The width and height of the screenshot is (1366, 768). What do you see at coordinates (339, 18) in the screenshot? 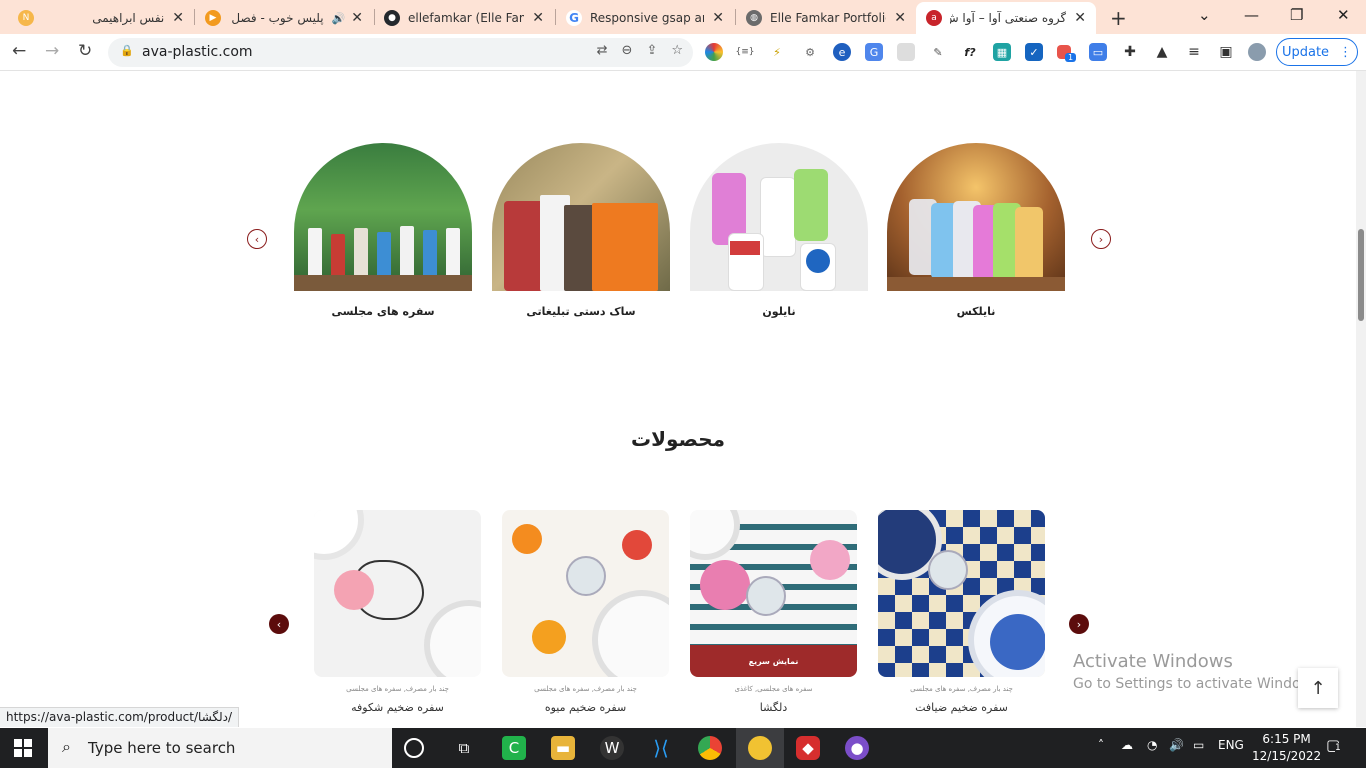
I see `speaker-icon: 🔊` at bounding box center [339, 18].